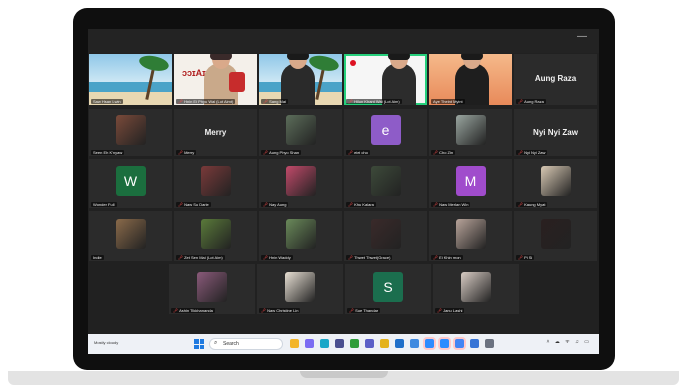 Image resolution: width=688 pixels, height=385 pixels. Describe the element at coordinates (309, 343) in the screenshot. I see `copilot-icon` at that location.